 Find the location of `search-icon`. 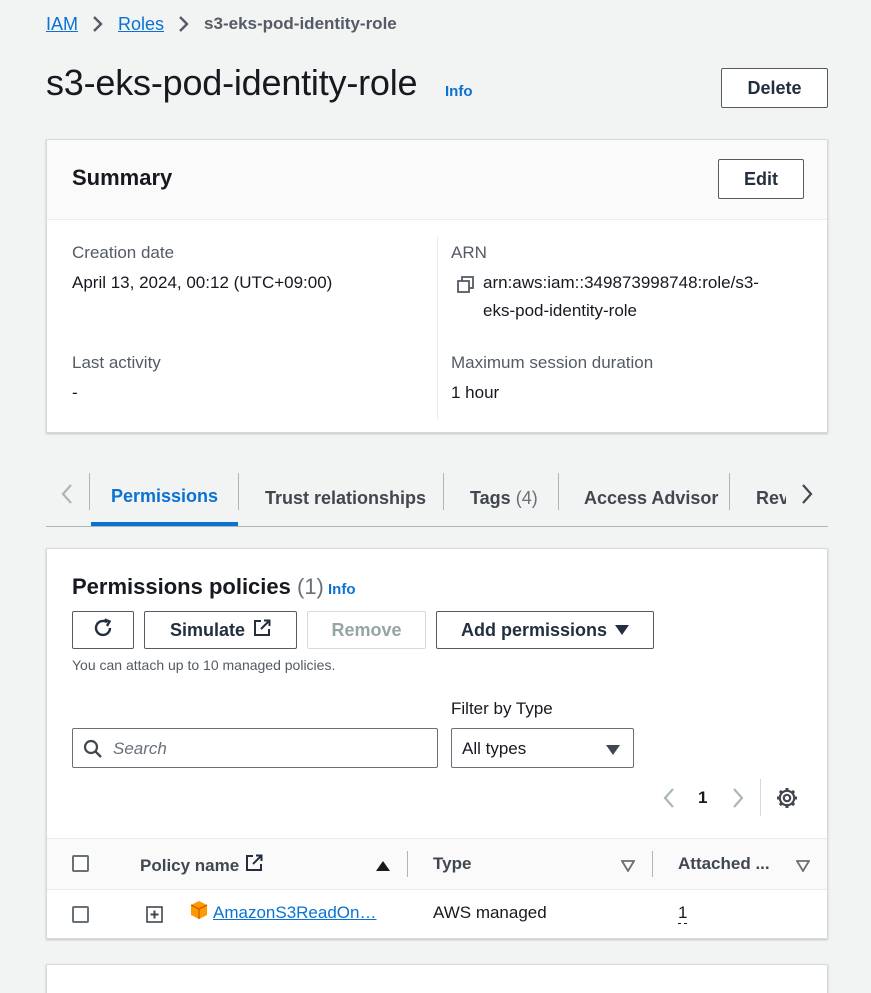

search-icon is located at coordinates (93, 751).